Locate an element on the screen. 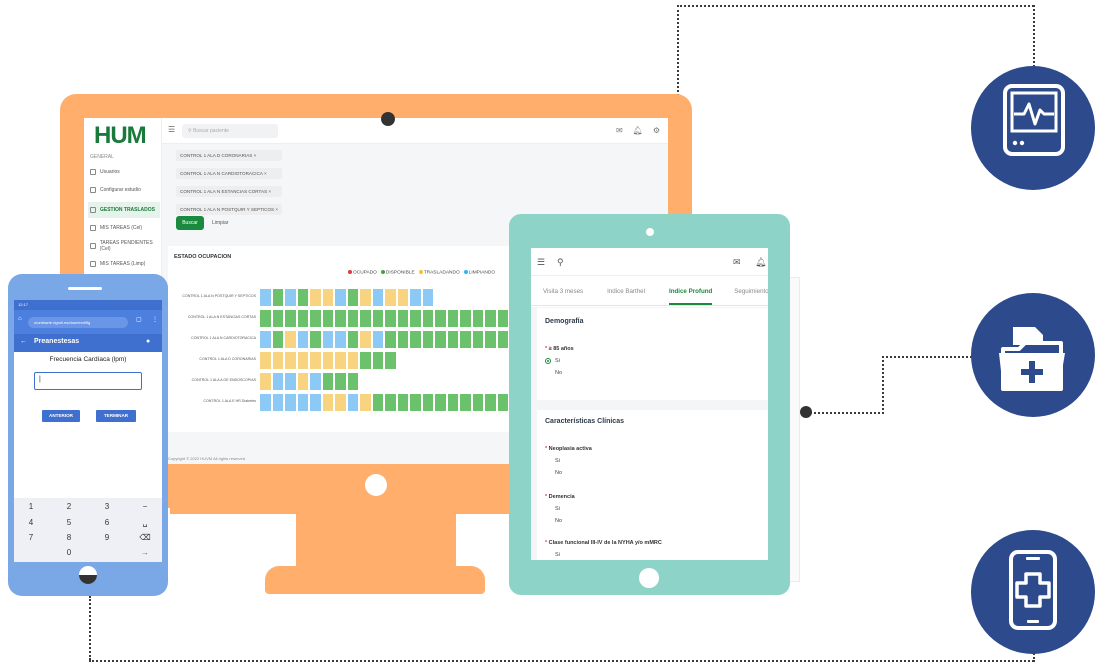 The height and width of the screenshot is (665, 1095). key: 7 is located at coordinates (31, 537).